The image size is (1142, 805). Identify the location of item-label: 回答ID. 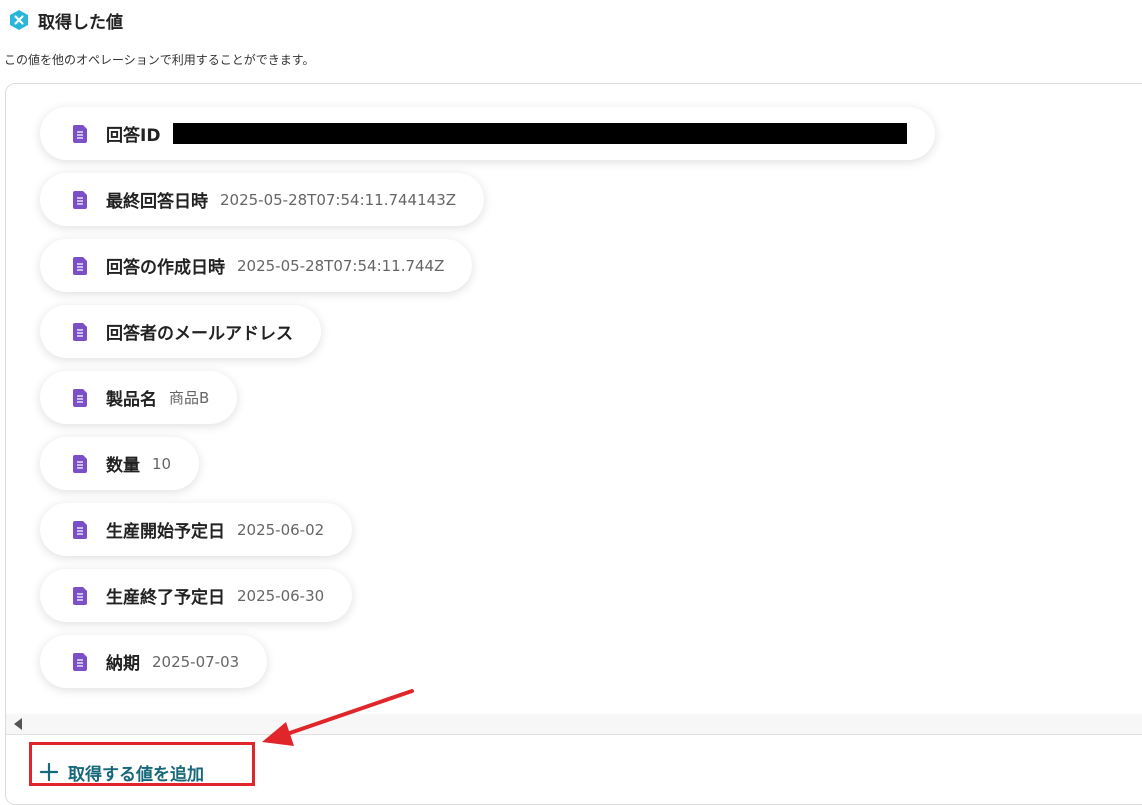
(133, 136).